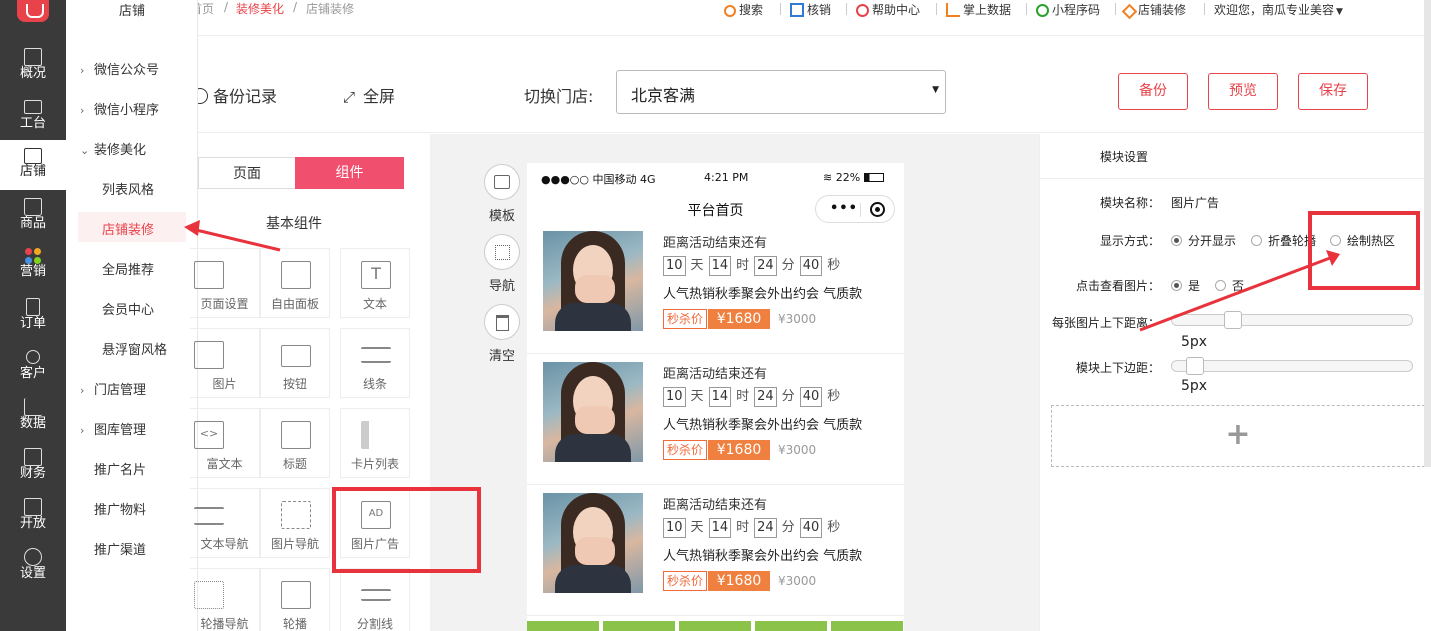 The width and height of the screenshot is (1431, 631). I want to click on nav-item-open: 开放, so click(33, 515).